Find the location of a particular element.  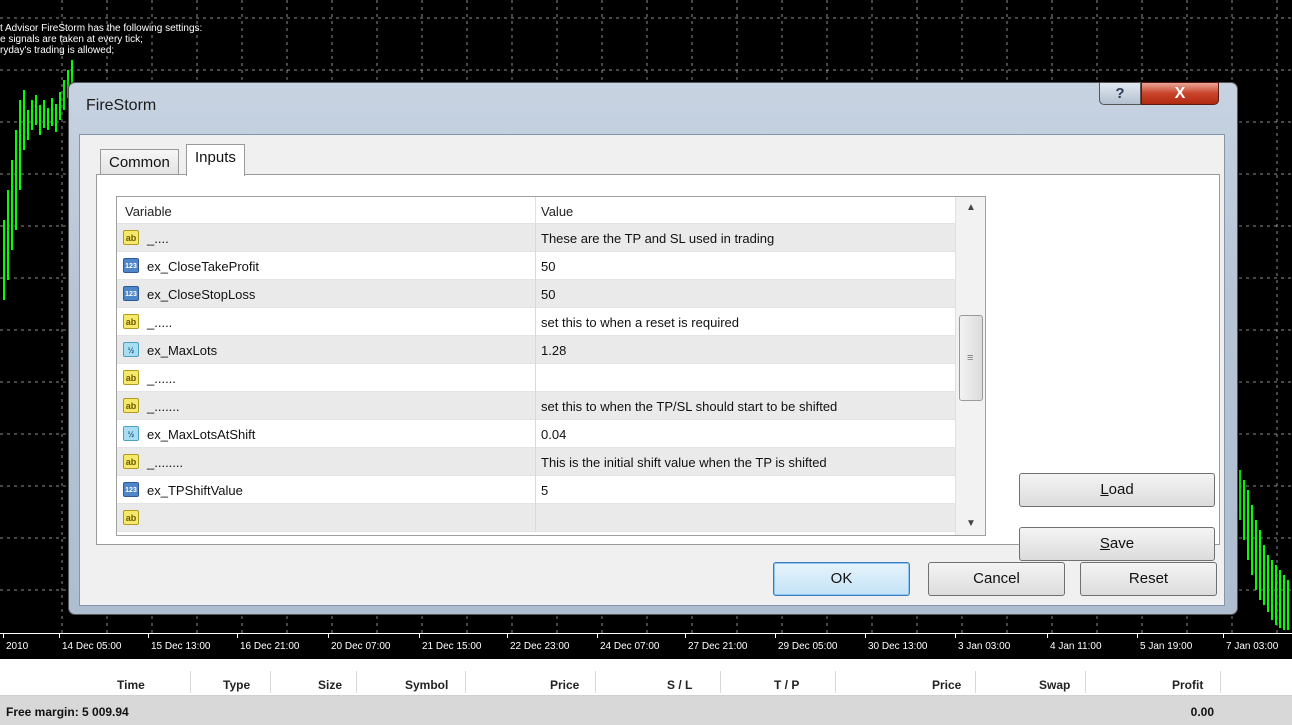

header-divider is located at coordinates (535, 210).